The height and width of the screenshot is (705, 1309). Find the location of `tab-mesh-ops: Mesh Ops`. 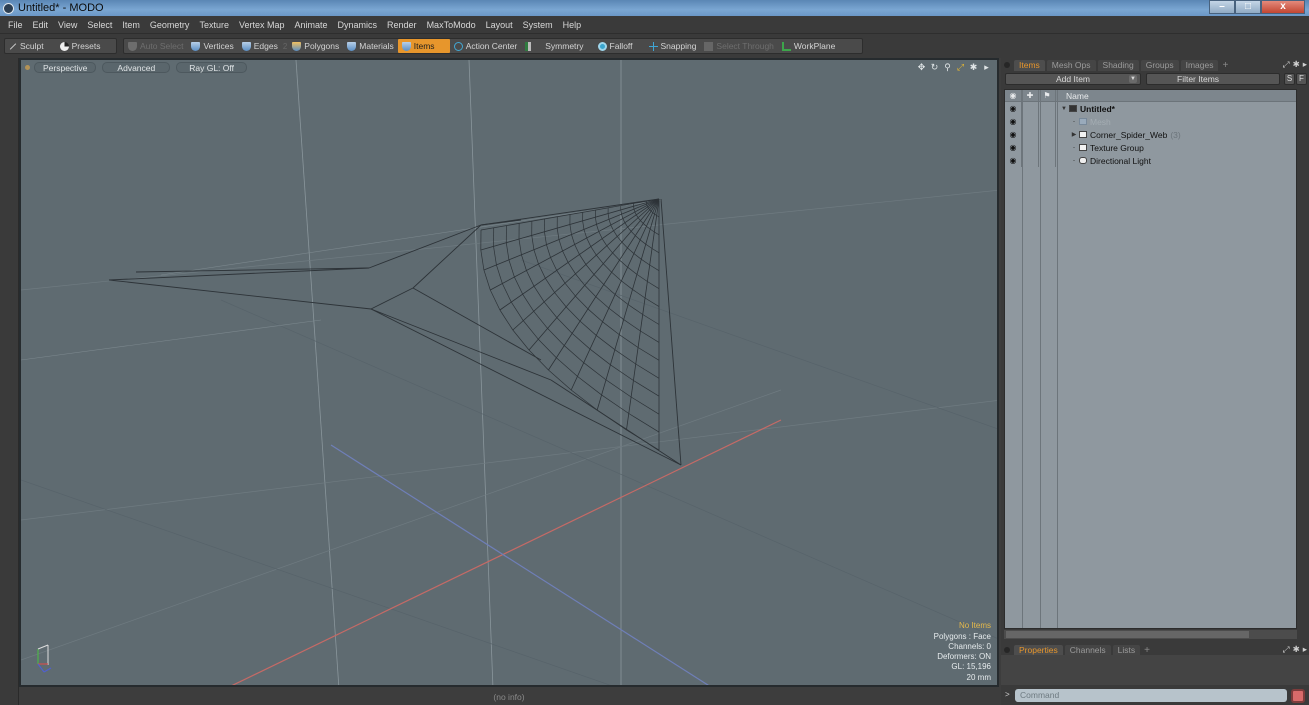

tab-mesh-ops: Mesh Ops is located at coordinates (1071, 65).